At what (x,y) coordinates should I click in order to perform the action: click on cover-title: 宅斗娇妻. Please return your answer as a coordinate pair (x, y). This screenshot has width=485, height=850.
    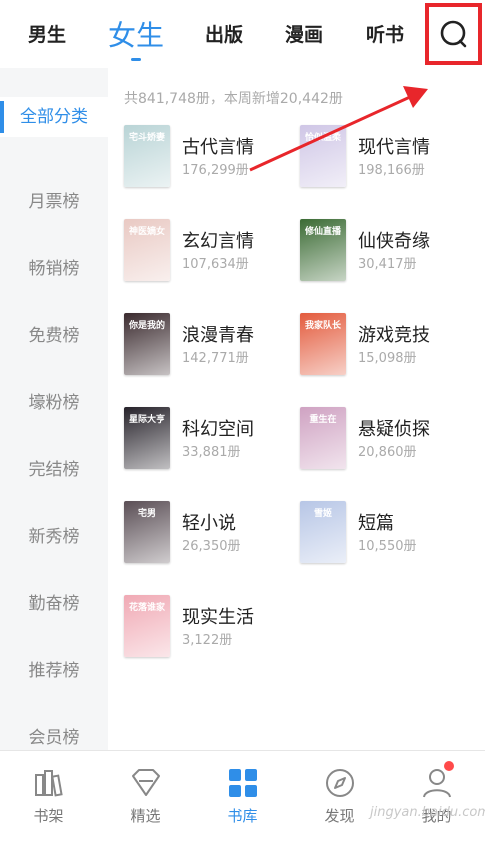
    Looking at the image, I should click on (146, 138).